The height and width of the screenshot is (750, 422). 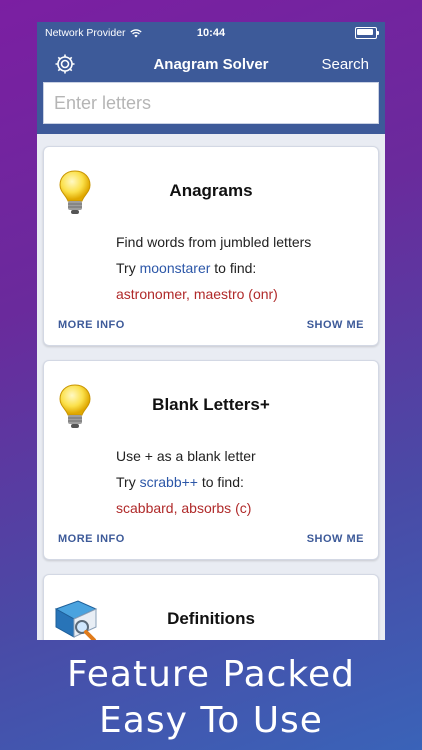 I want to click on card-title: Blank Letters+, so click(x=211, y=404).